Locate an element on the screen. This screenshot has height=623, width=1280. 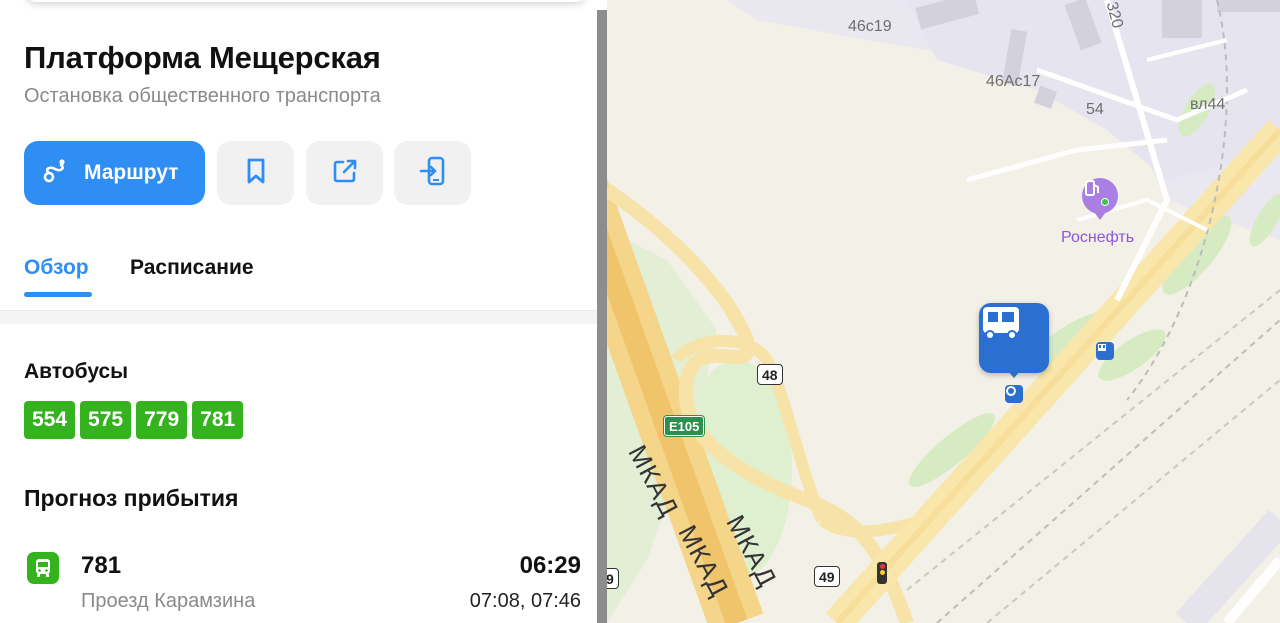
euro-route-shield: E105 is located at coordinates (684, 426).